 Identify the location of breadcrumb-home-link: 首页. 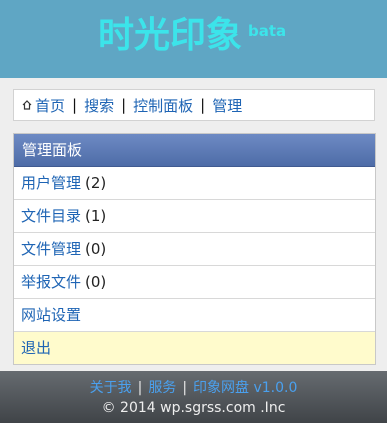
(50, 105).